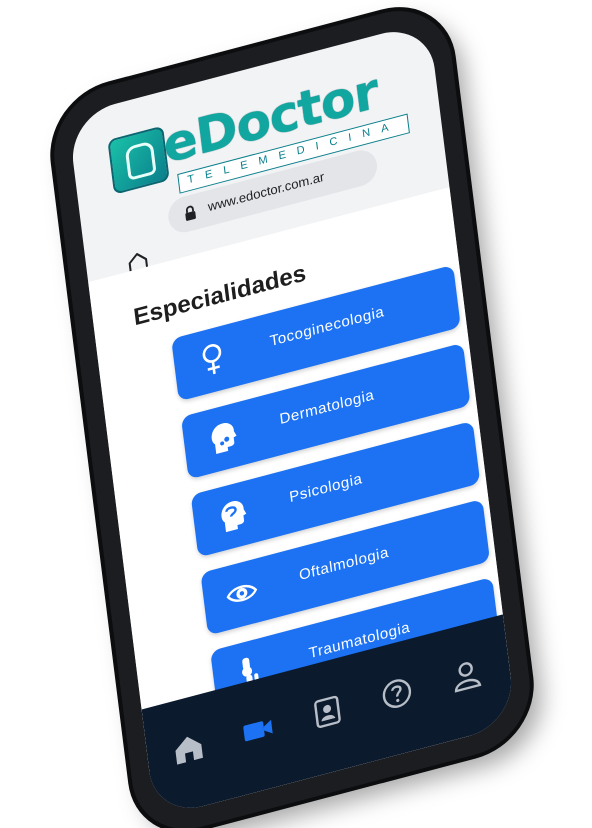 This screenshot has width=592, height=828. Describe the element at coordinates (224, 439) in the screenshot. I see `head-profile-icon` at that location.